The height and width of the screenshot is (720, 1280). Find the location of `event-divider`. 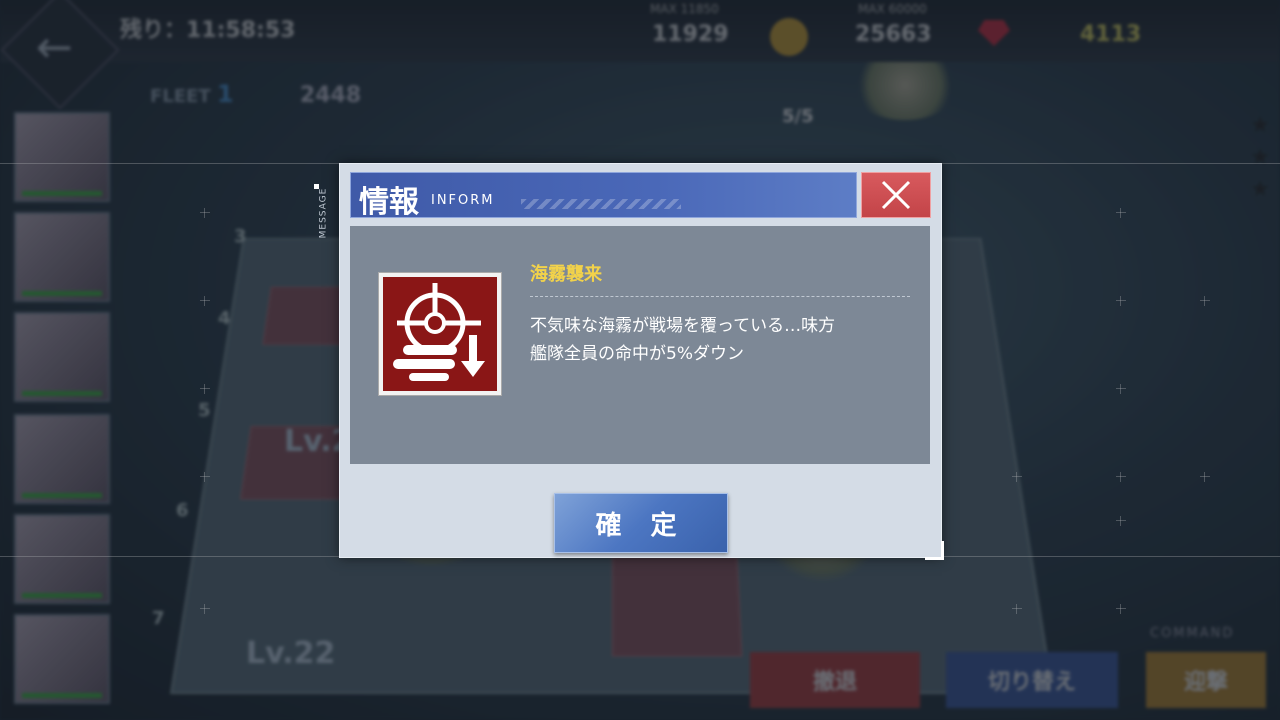

event-divider is located at coordinates (720, 296).